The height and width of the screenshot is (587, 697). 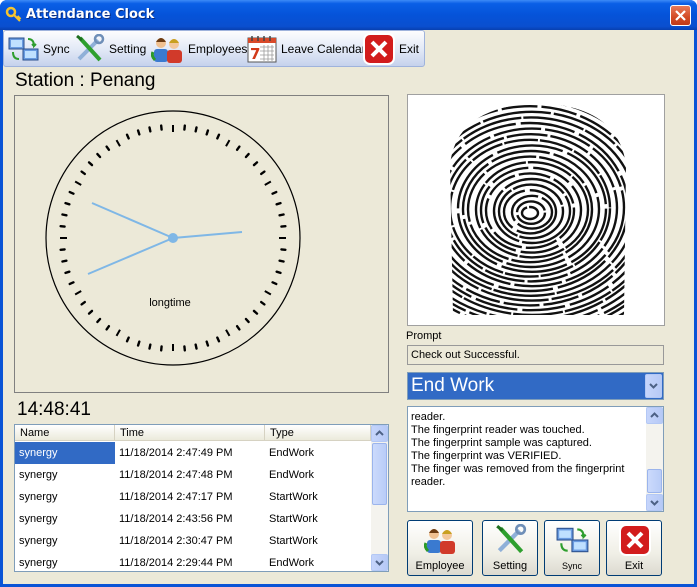 I want to click on scroll-thumb, so click(x=379, y=474).